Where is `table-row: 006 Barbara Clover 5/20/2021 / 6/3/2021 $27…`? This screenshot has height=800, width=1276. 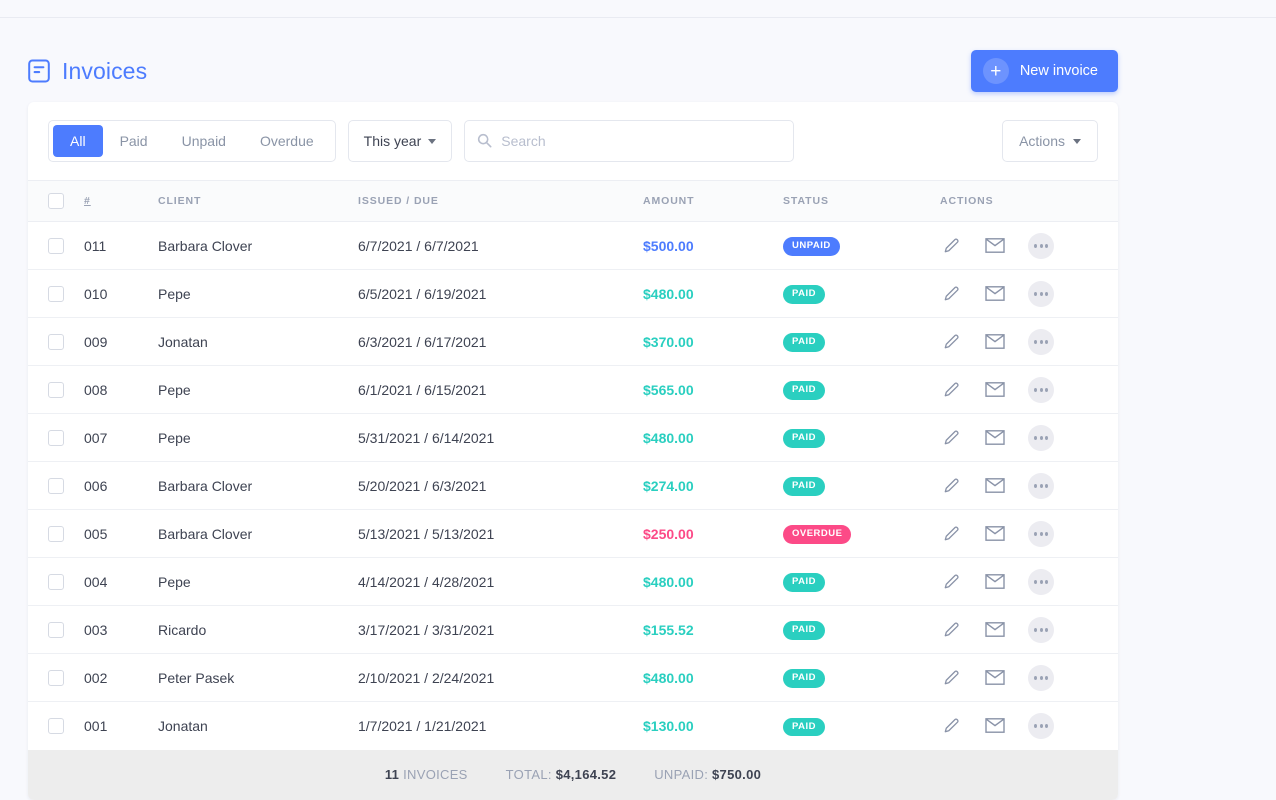 table-row: 006 Barbara Clover 5/20/2021 / 6/3/2021 $27… is located at coordinates (573, 485).